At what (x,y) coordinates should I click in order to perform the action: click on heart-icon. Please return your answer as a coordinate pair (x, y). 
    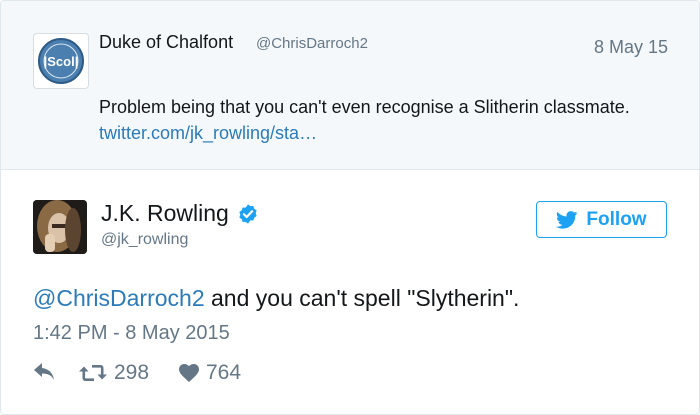
    Looking at the image, I should click on (189, 373).